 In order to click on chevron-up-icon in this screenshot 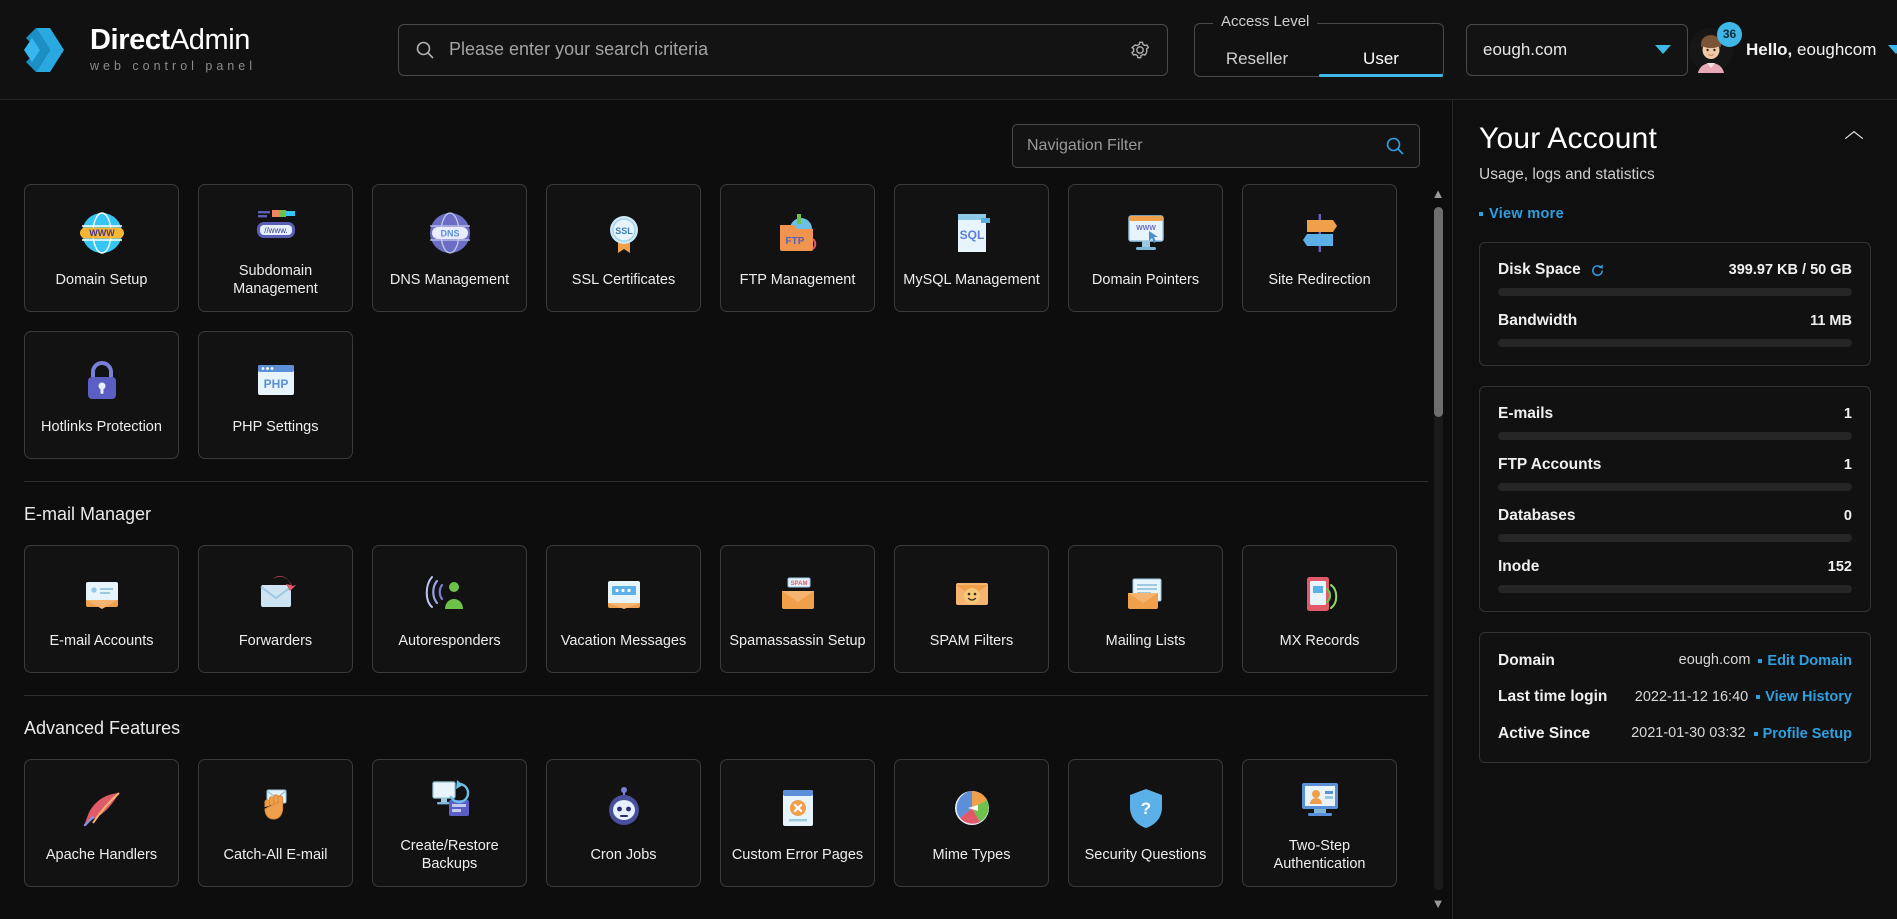, I will do `click(1854, 131)`.